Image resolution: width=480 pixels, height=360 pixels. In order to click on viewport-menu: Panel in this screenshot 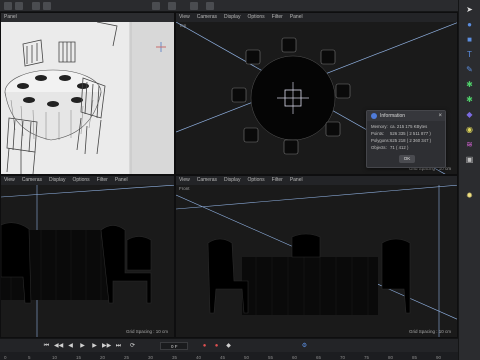, I will do `click(87, 17)`.